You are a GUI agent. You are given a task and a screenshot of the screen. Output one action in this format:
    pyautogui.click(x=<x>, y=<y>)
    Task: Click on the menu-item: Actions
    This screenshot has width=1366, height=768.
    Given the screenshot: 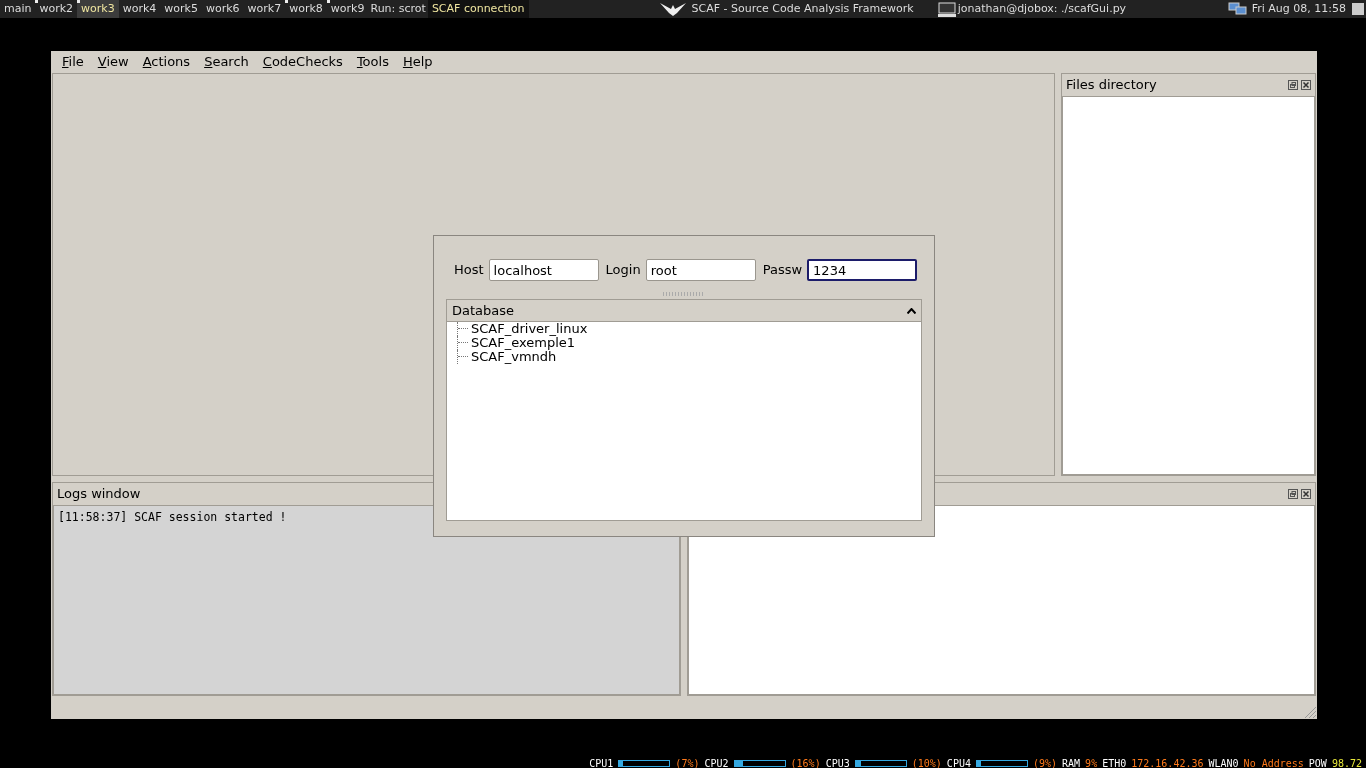 What is the action you would take?
    pyautogui.click(x=166, y=62)
    